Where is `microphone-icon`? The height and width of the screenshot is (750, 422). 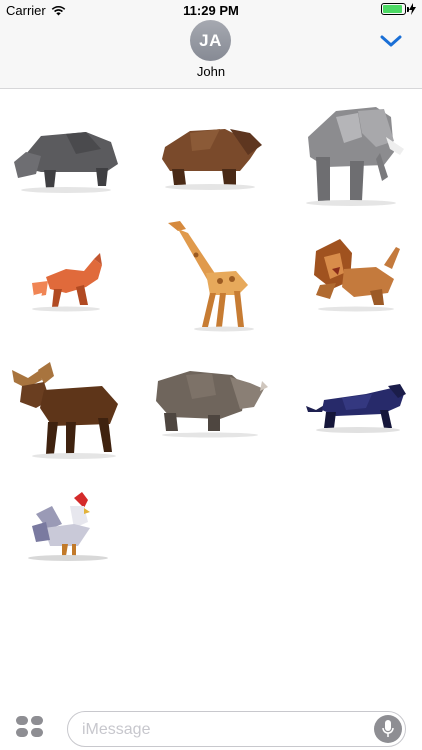 microphone-icon is located at coordinates (388, 728).